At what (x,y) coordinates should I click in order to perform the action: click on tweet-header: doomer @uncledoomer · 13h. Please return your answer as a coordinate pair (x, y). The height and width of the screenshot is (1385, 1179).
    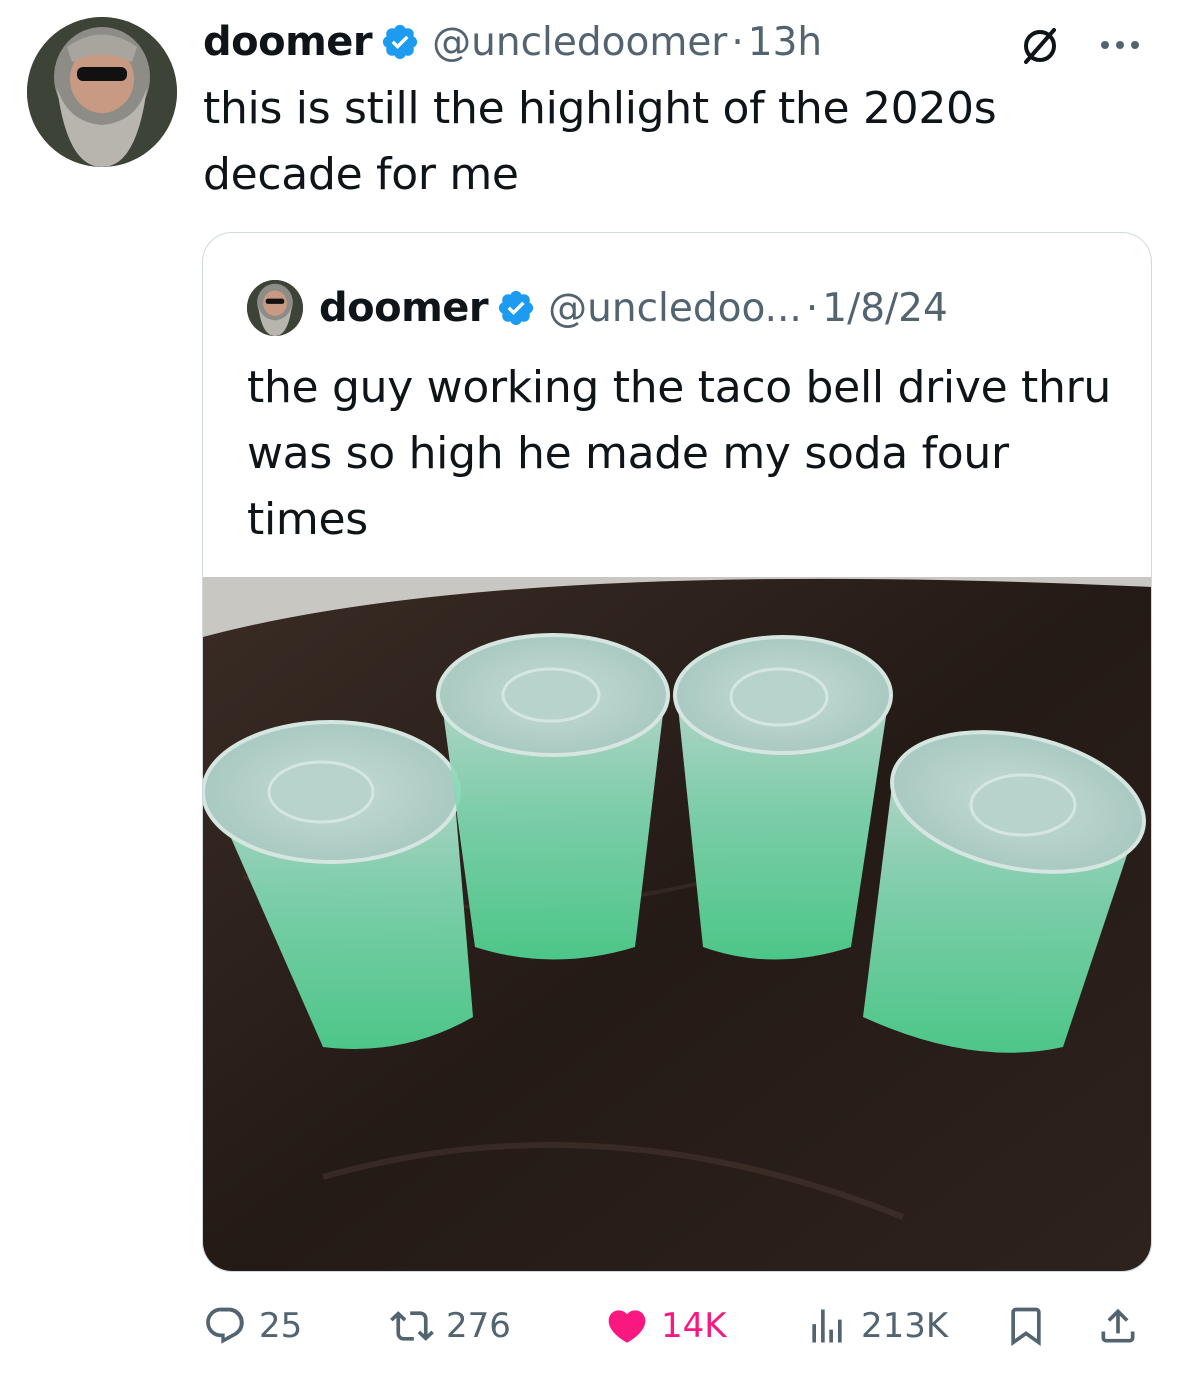
    Looking at the image, I should click on (678, 42).